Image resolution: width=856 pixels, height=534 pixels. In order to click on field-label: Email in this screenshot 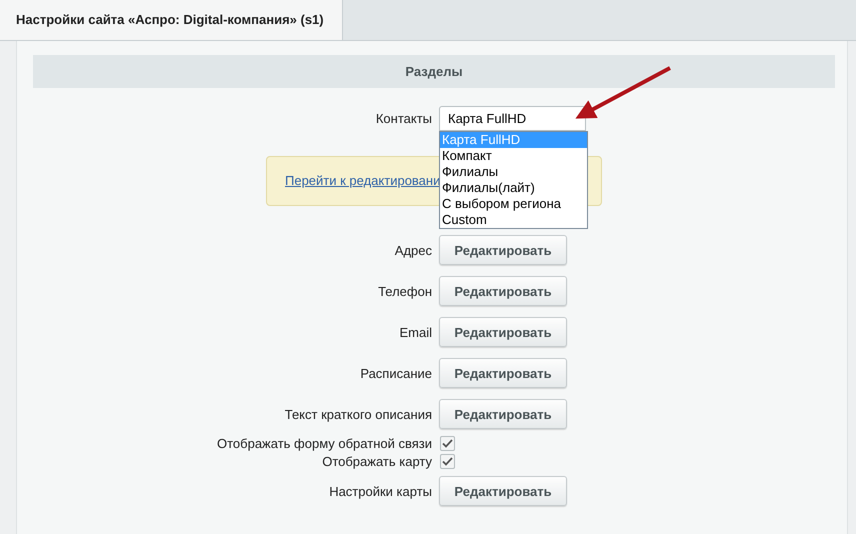, I will do `click(415, 332)`.